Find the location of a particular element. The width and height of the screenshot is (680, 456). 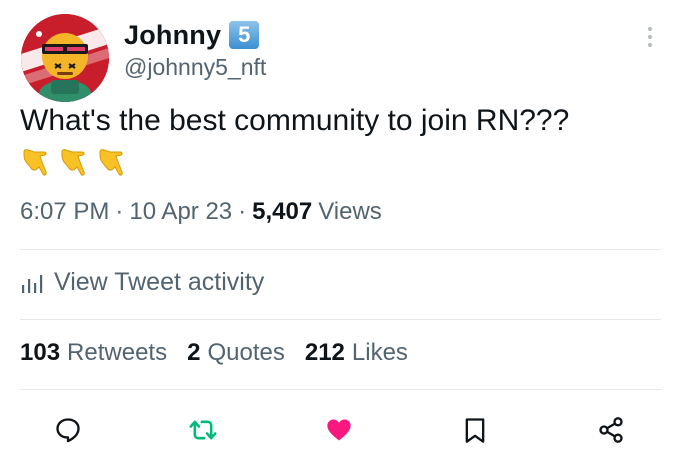

action-bar is located at coordinates (340, 429).